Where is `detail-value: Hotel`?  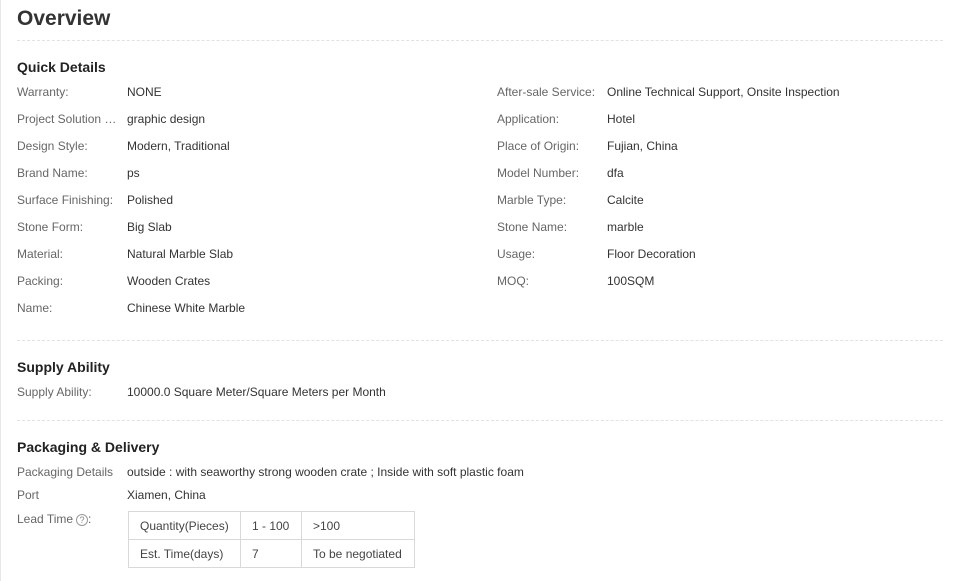
detail-value: Hotel is located at coordinates (621, 119).